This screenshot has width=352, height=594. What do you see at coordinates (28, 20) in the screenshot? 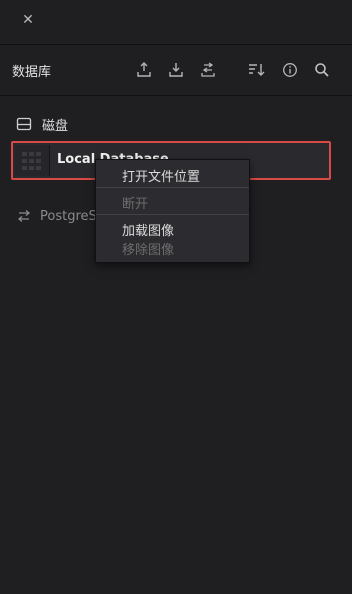
I see `close-icon: ✕` at bounding box center [28, 20].